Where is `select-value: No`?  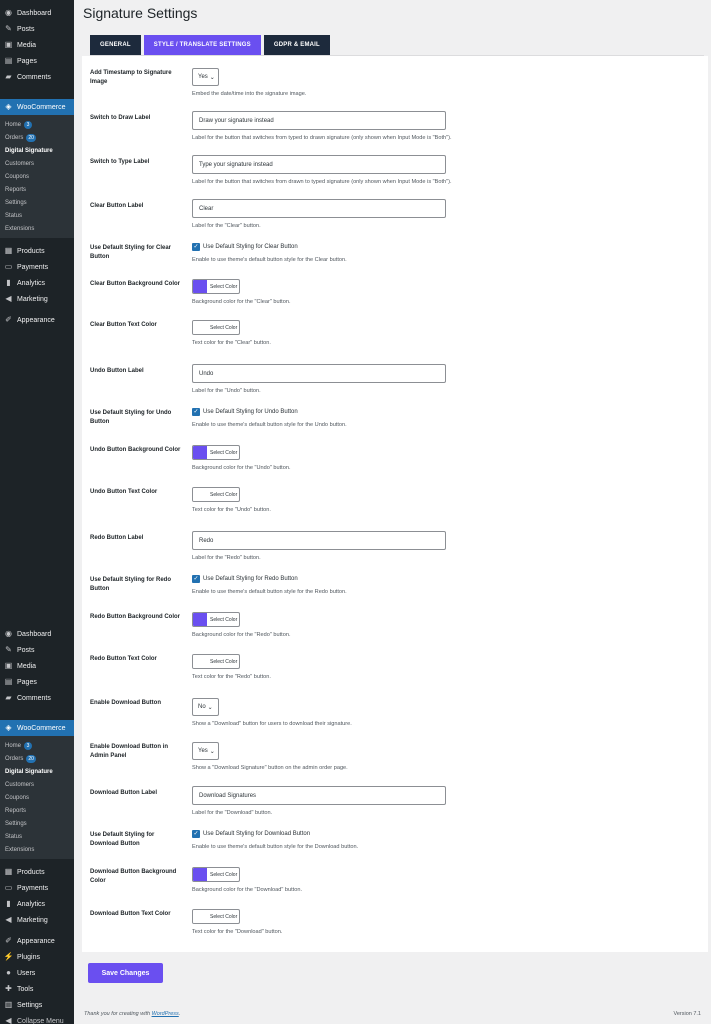 select-value: No is located at coordinates (202, 707).